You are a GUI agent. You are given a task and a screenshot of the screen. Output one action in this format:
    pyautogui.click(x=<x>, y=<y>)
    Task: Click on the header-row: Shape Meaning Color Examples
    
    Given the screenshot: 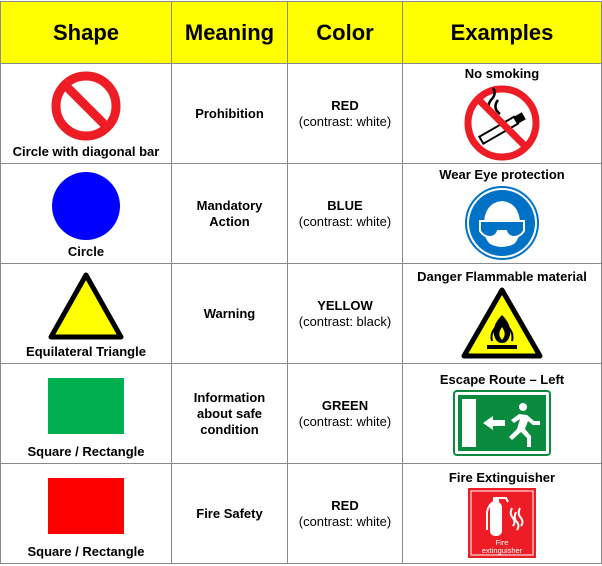 What is the action you would take?
    pyautogui.click(x=301, y=32)
    